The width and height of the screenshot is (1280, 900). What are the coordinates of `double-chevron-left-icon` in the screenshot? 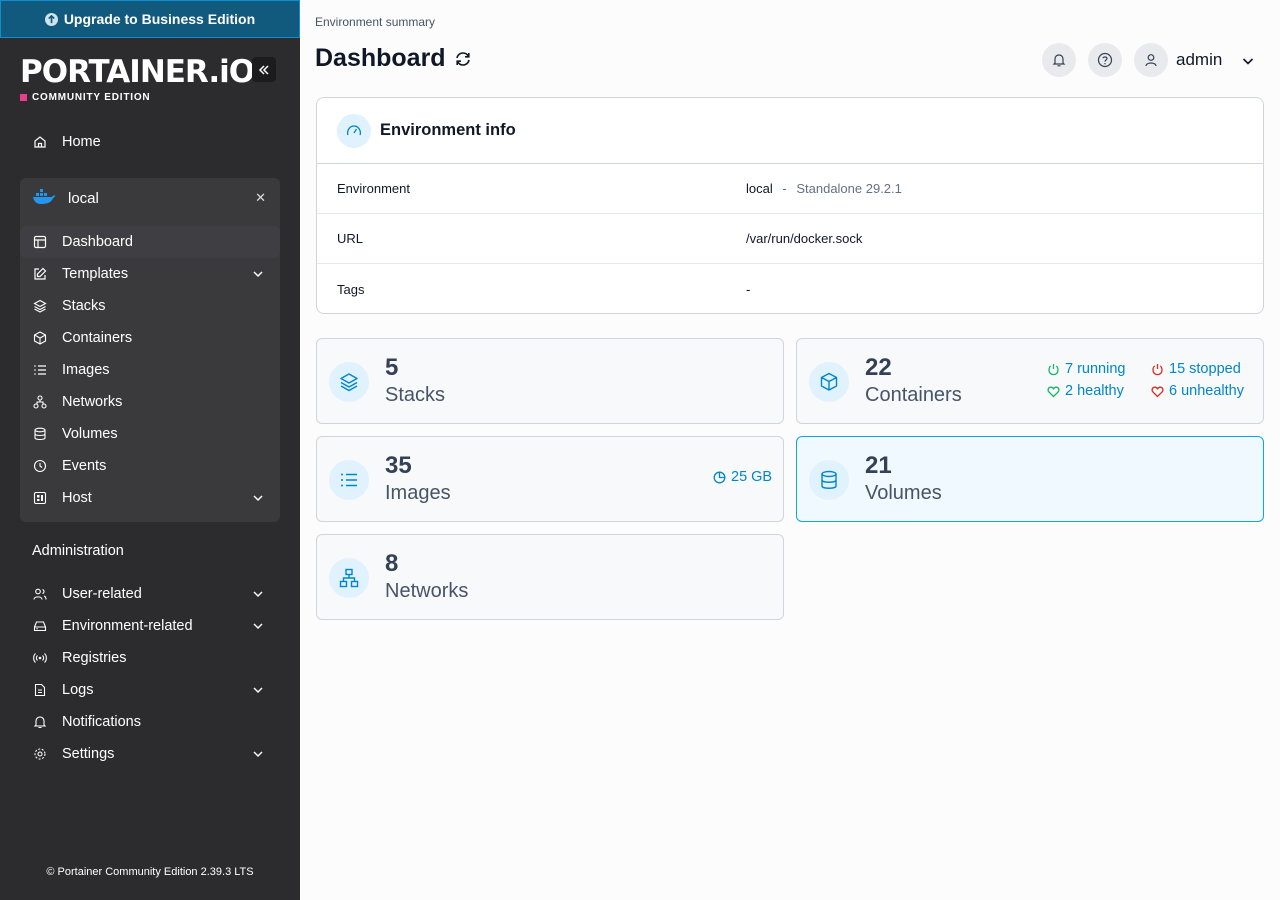 It's located at (263, 69).